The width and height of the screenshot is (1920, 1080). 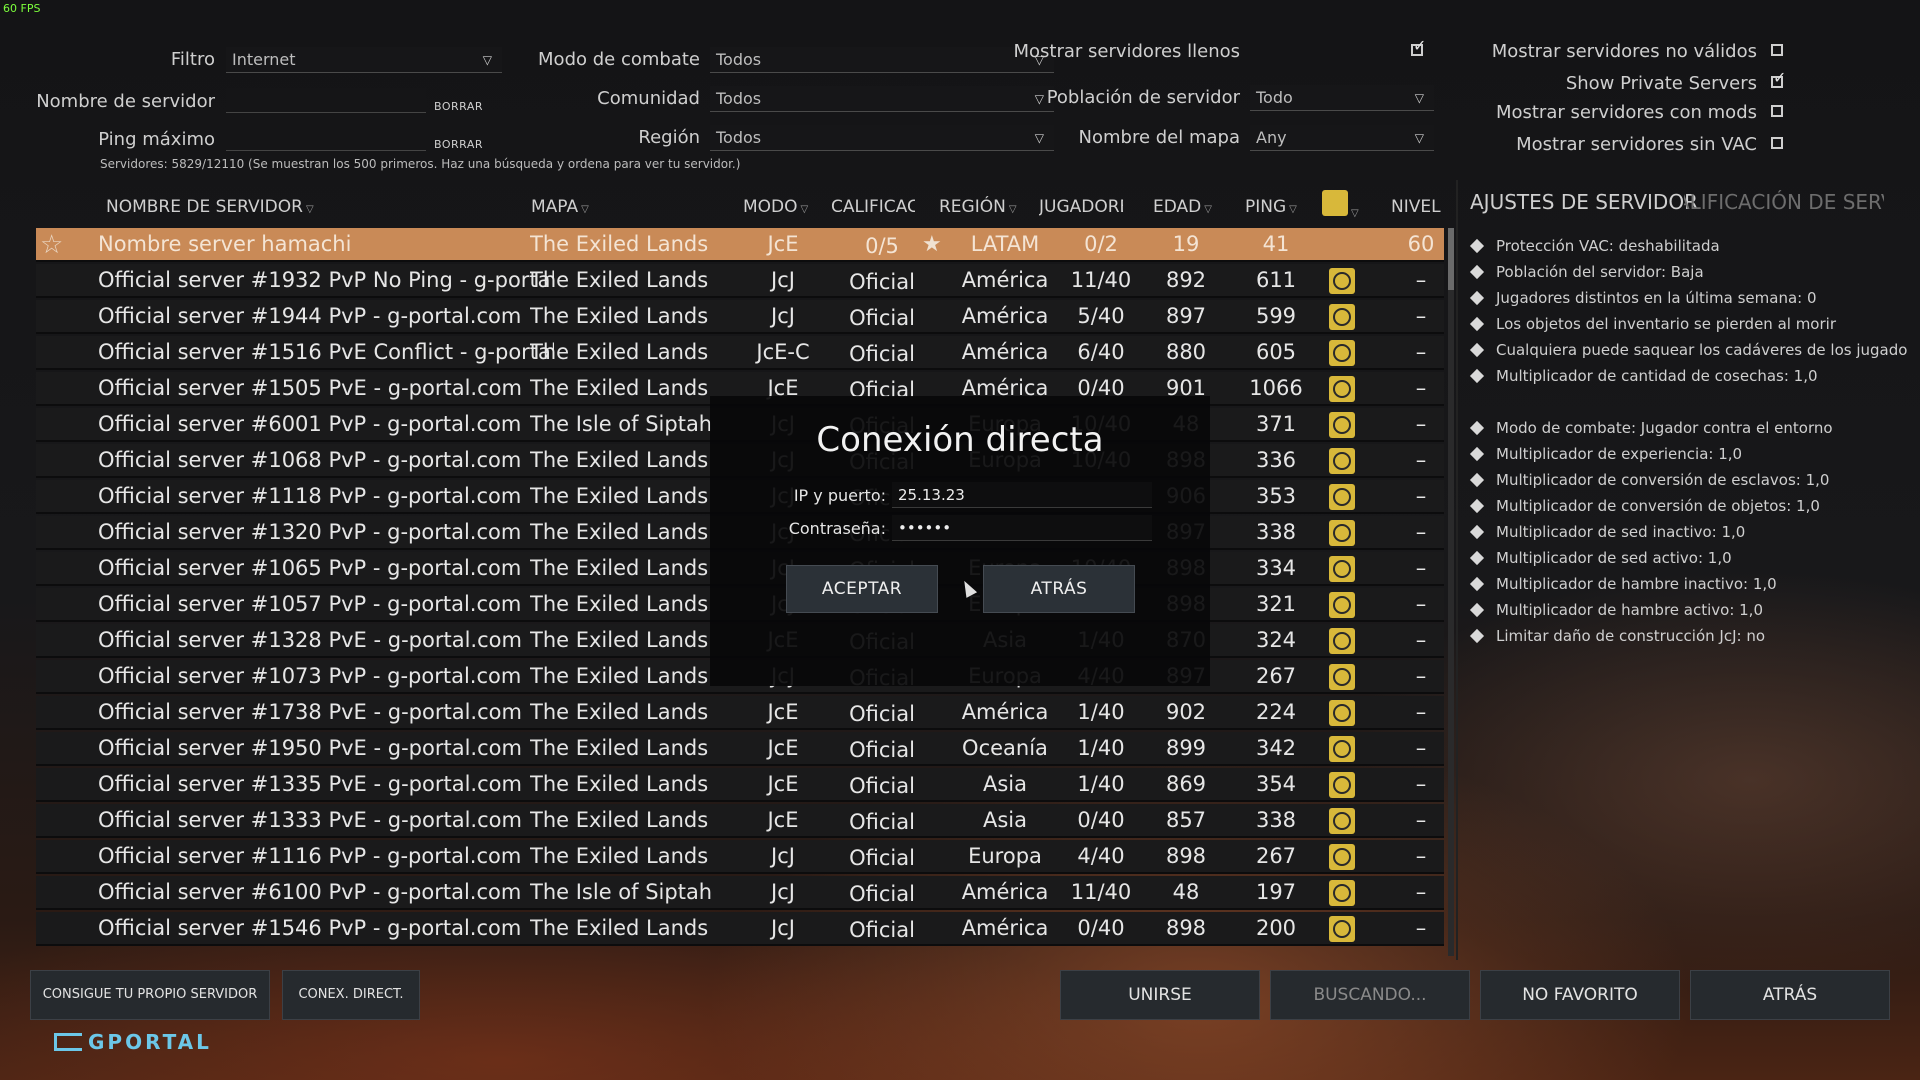 What do you see at coordinates (862, 589) in the screenshot?
I see `accept-button: ACEPTAR` at bounding box center [862, 589].